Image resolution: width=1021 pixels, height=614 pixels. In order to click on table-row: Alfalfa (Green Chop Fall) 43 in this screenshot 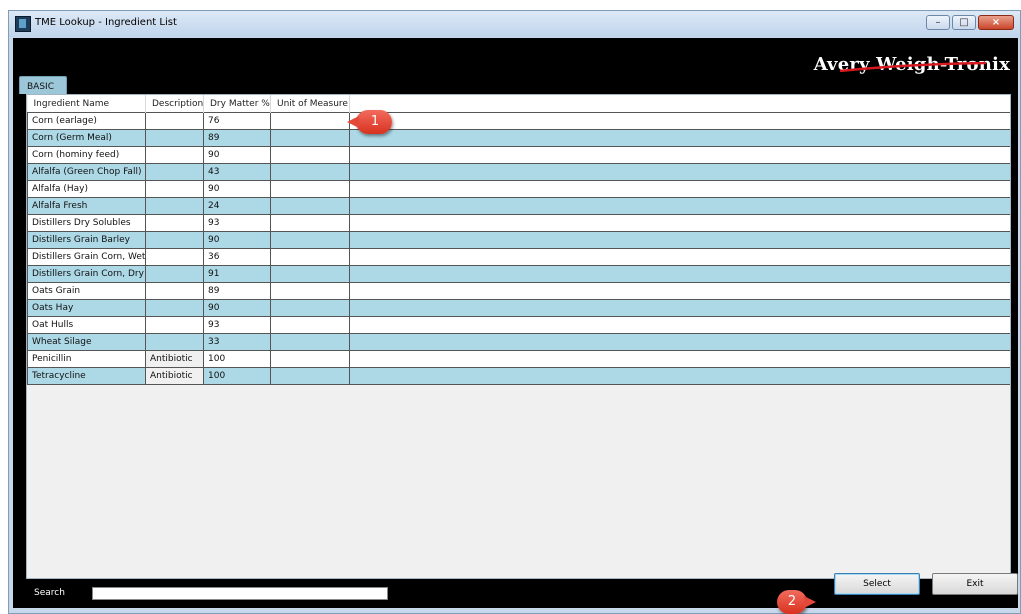, I will do `click(518, 172)`.